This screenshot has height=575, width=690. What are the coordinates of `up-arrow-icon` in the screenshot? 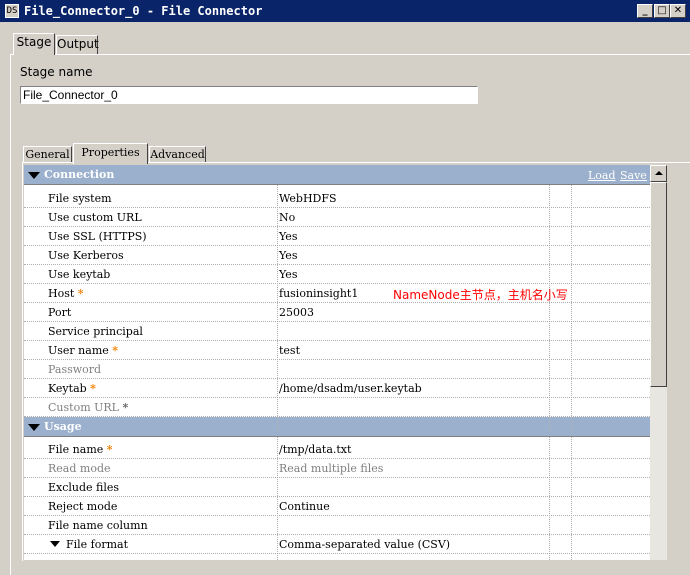 It's located at (659, 173).